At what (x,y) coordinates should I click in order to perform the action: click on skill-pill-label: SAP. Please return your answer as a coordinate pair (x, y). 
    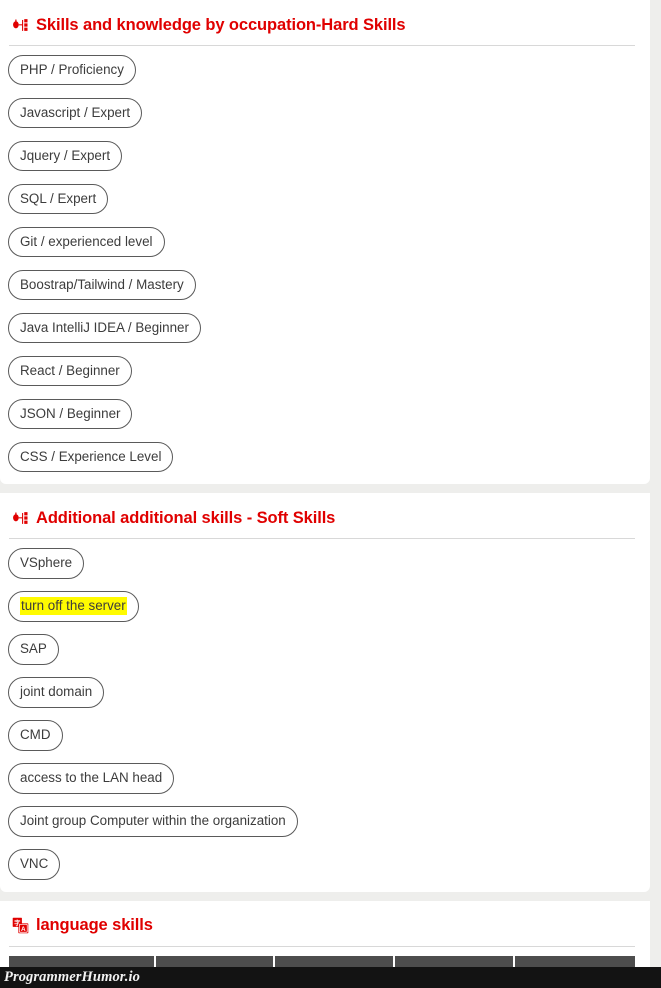
    Looking at the image, I should click on (33, 649).